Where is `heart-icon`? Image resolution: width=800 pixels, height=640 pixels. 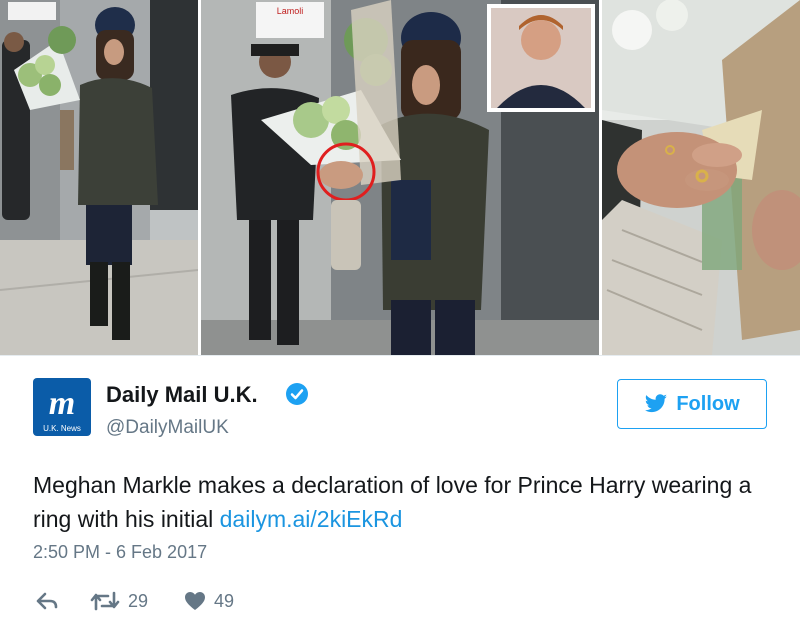 heart-icon is located at coordinates (195, 601).